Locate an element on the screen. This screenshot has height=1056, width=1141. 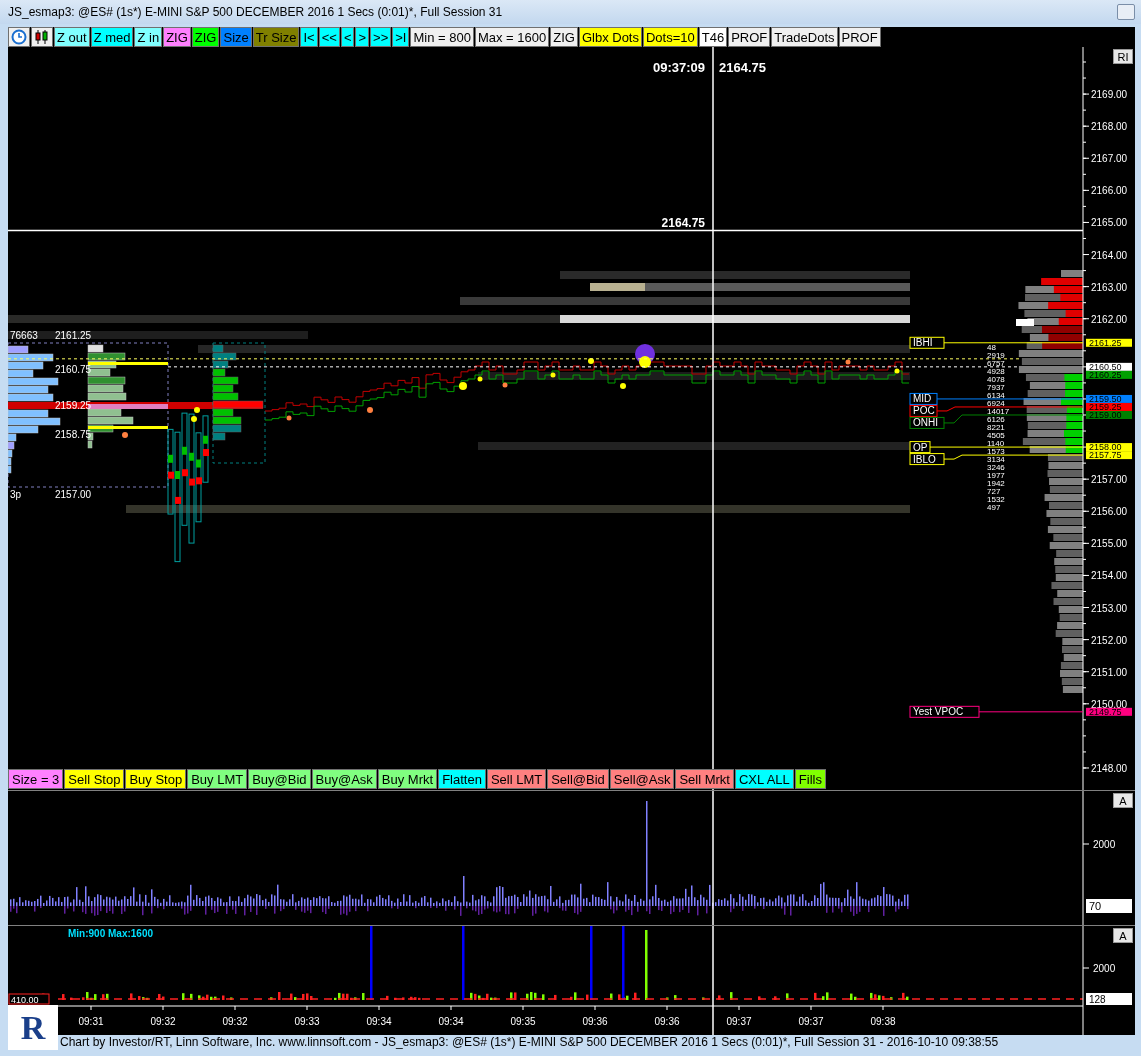
volume-value: 3246 is located at coordinates (996, 467).